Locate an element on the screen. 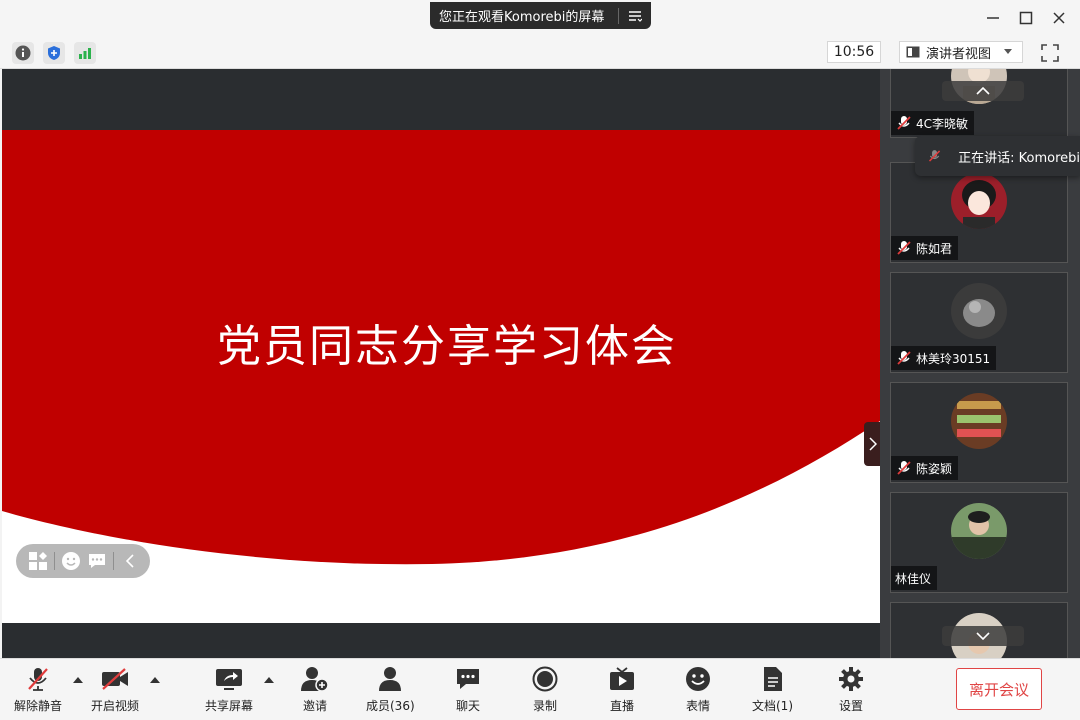 This screenshot has height=720, width=1080. network-status-button is located at coordinates (85, 53).